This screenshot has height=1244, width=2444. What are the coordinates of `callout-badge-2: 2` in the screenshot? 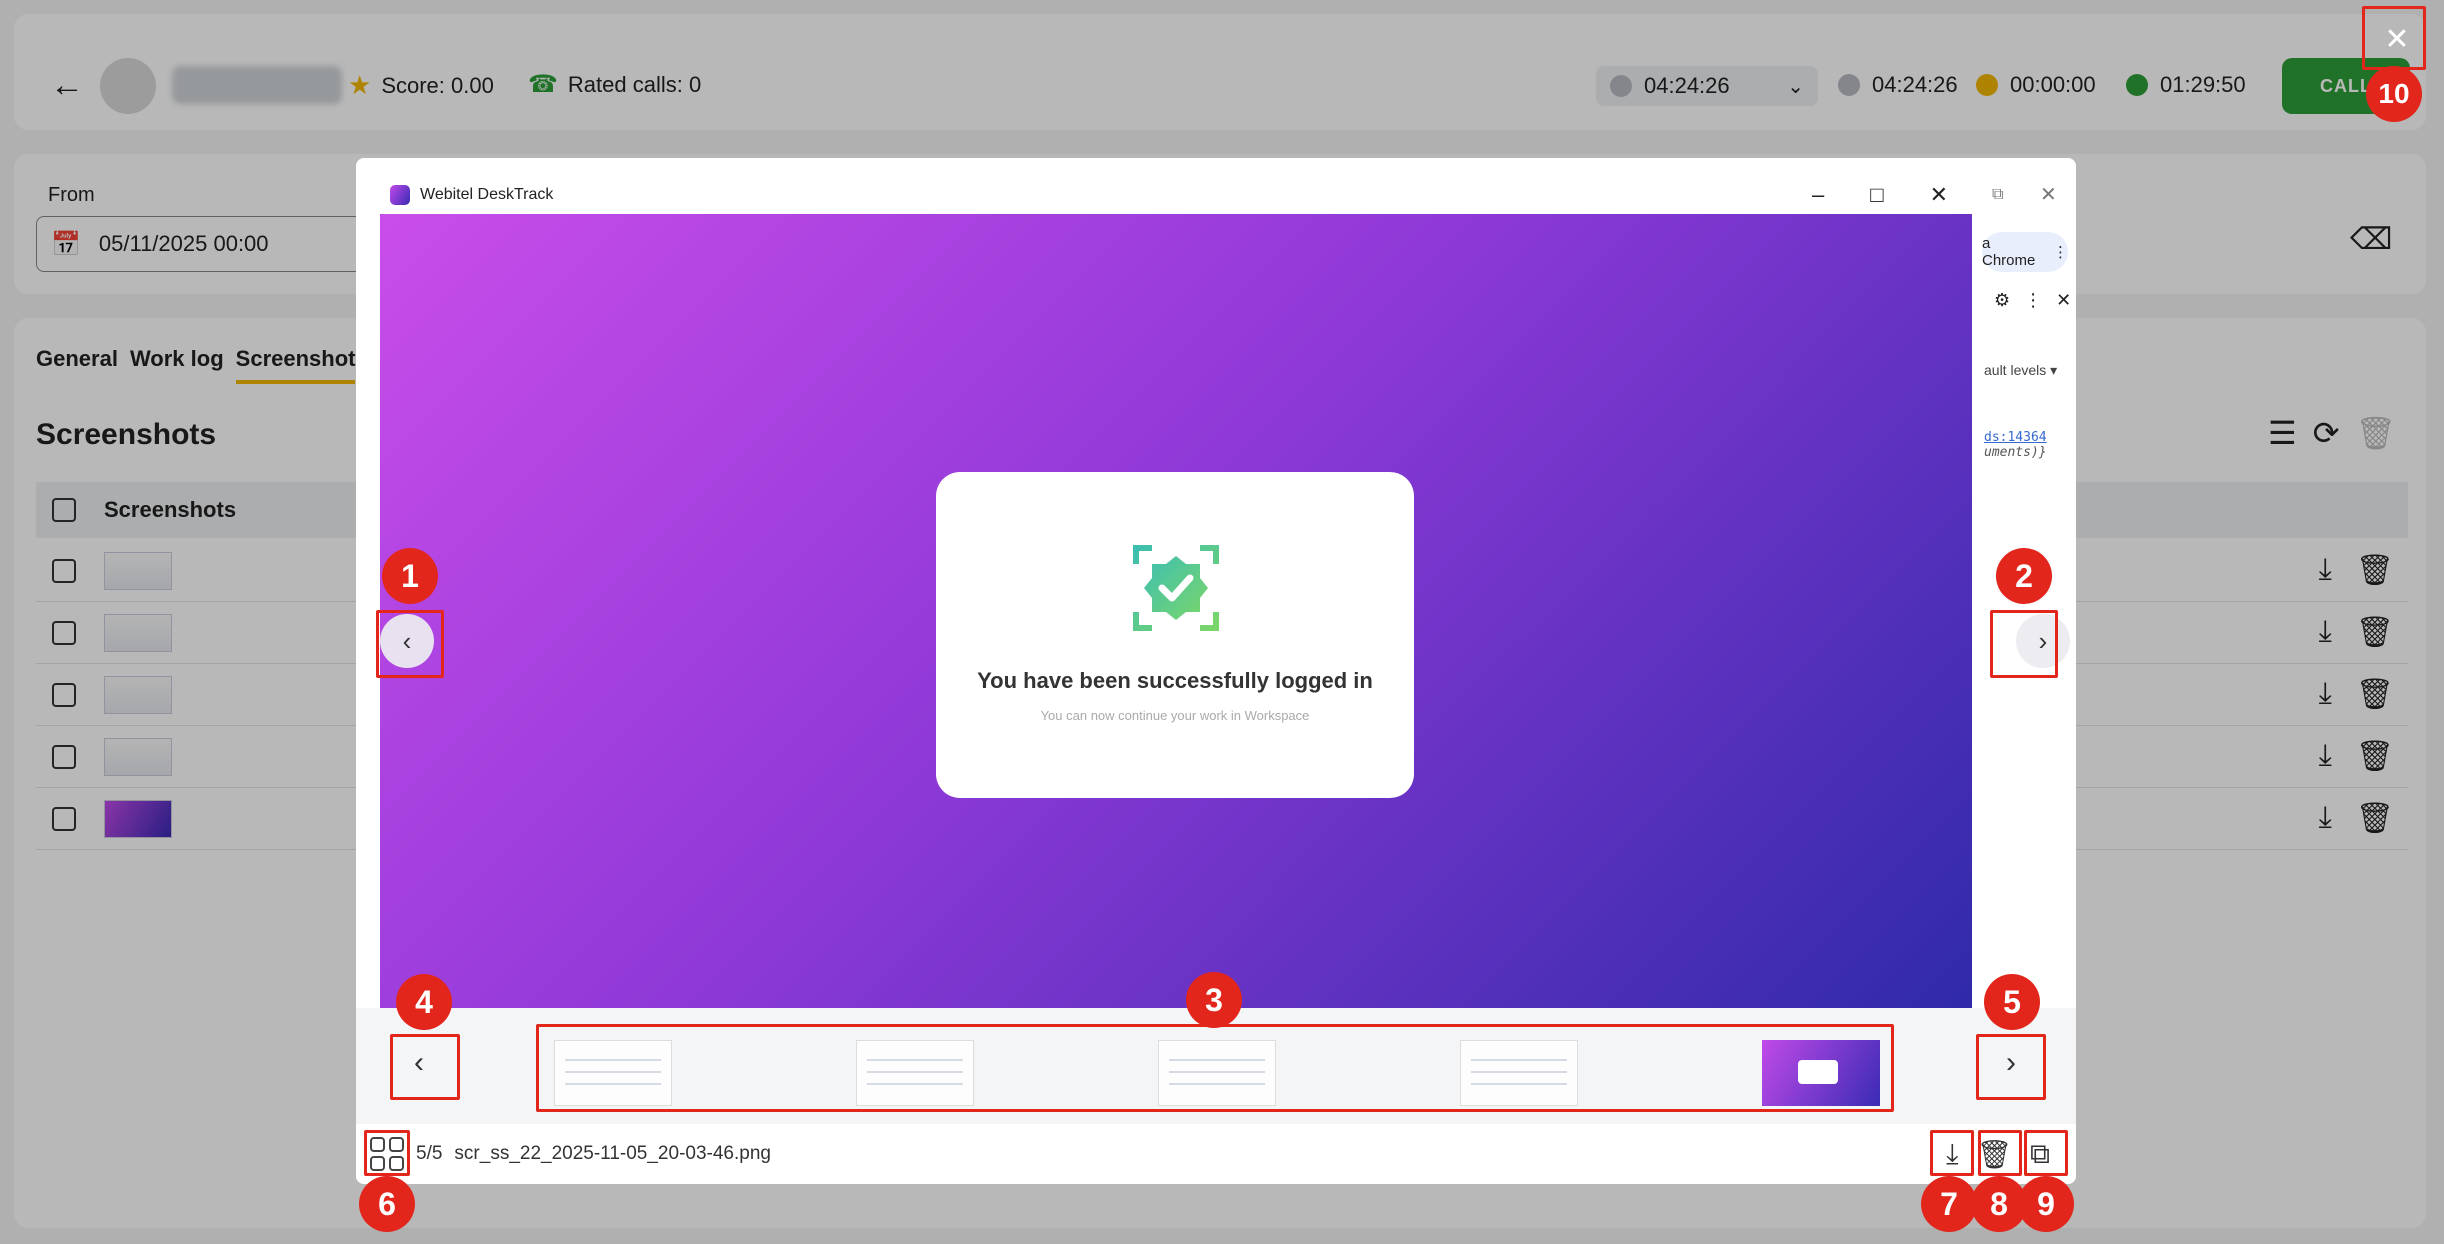 It's located at (2024, 576).